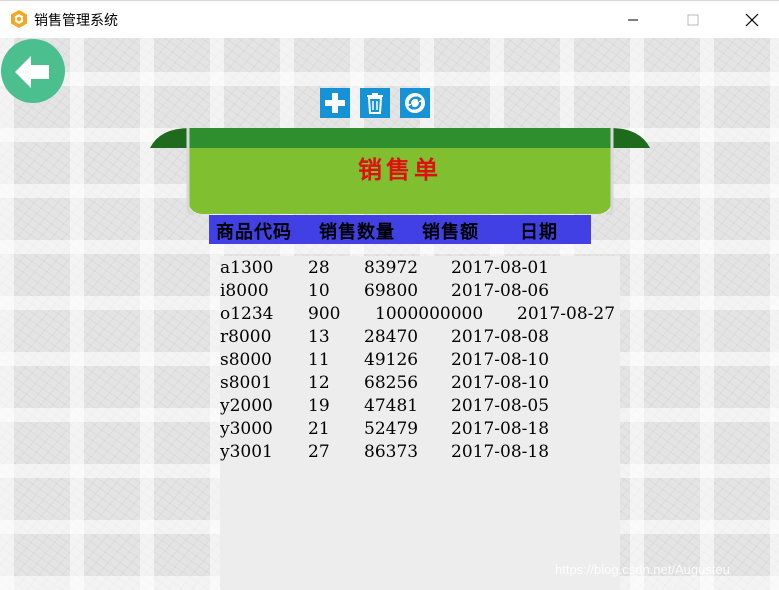 The height and width of the screenshot is (590, 779). What do you see at coordinates (420, 428) in the screenshot?
I see `table-row: y3000 21 52479 2017-08-18` at bounding box center [420, 428].